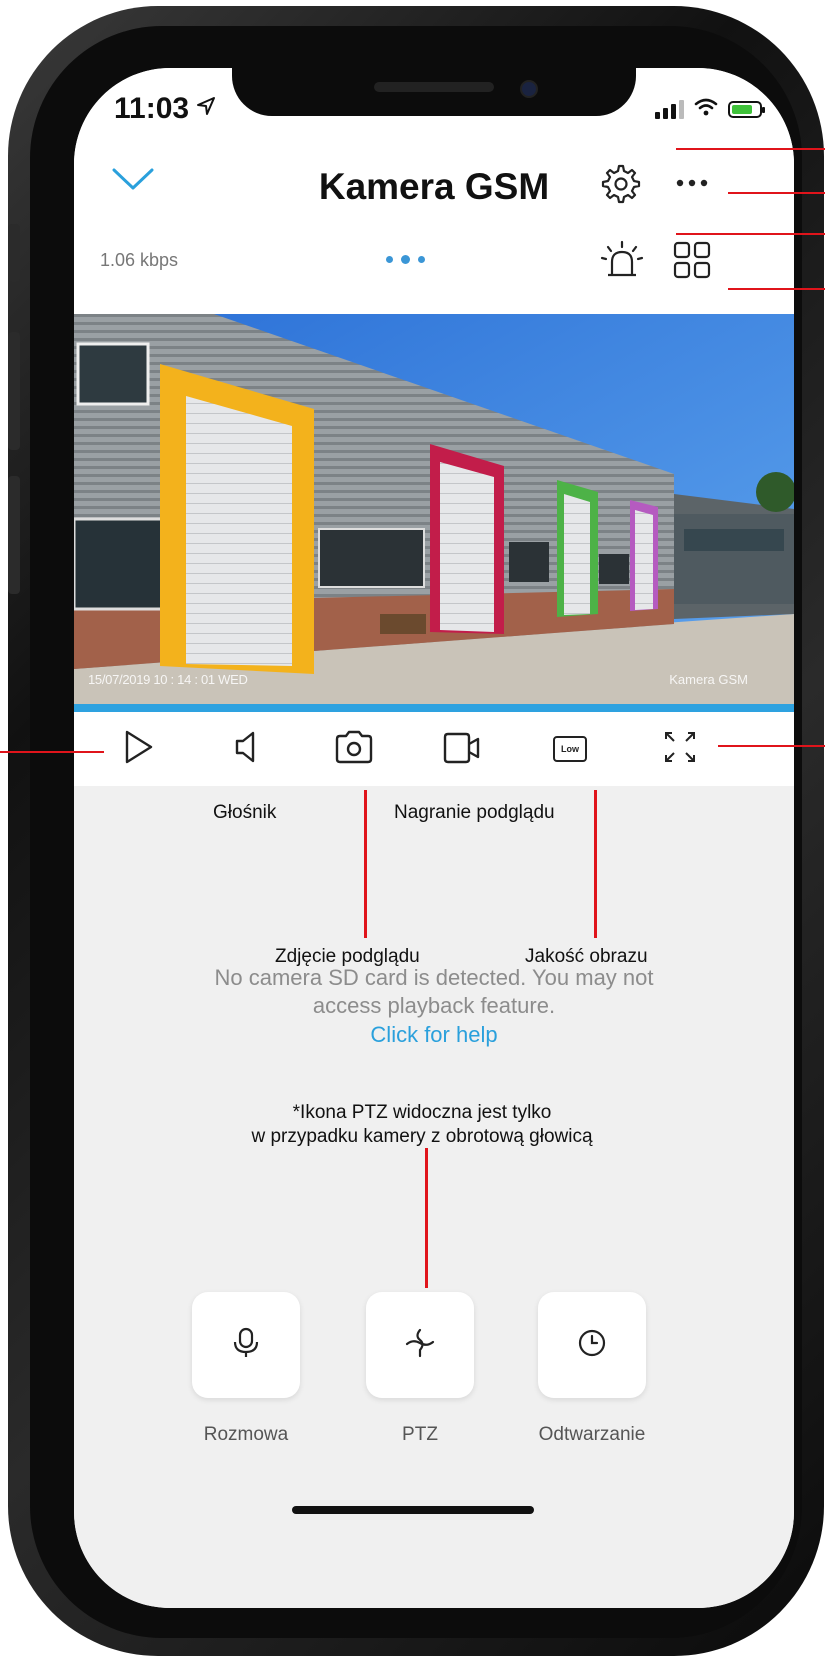 The height and width of the screenshot is (1661, 825). What do you see at coordinates (14, 391) in the screenshot?
I see `volume-up-button` at bounding box center [14, 391].